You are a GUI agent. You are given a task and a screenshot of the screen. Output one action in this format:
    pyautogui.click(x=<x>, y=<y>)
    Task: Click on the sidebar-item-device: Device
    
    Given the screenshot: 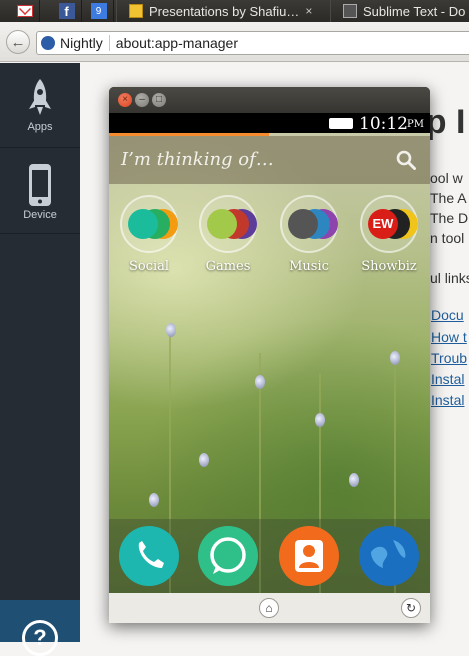 What is the action you would take?
    pyautogui.click(x=40, y=191)
    